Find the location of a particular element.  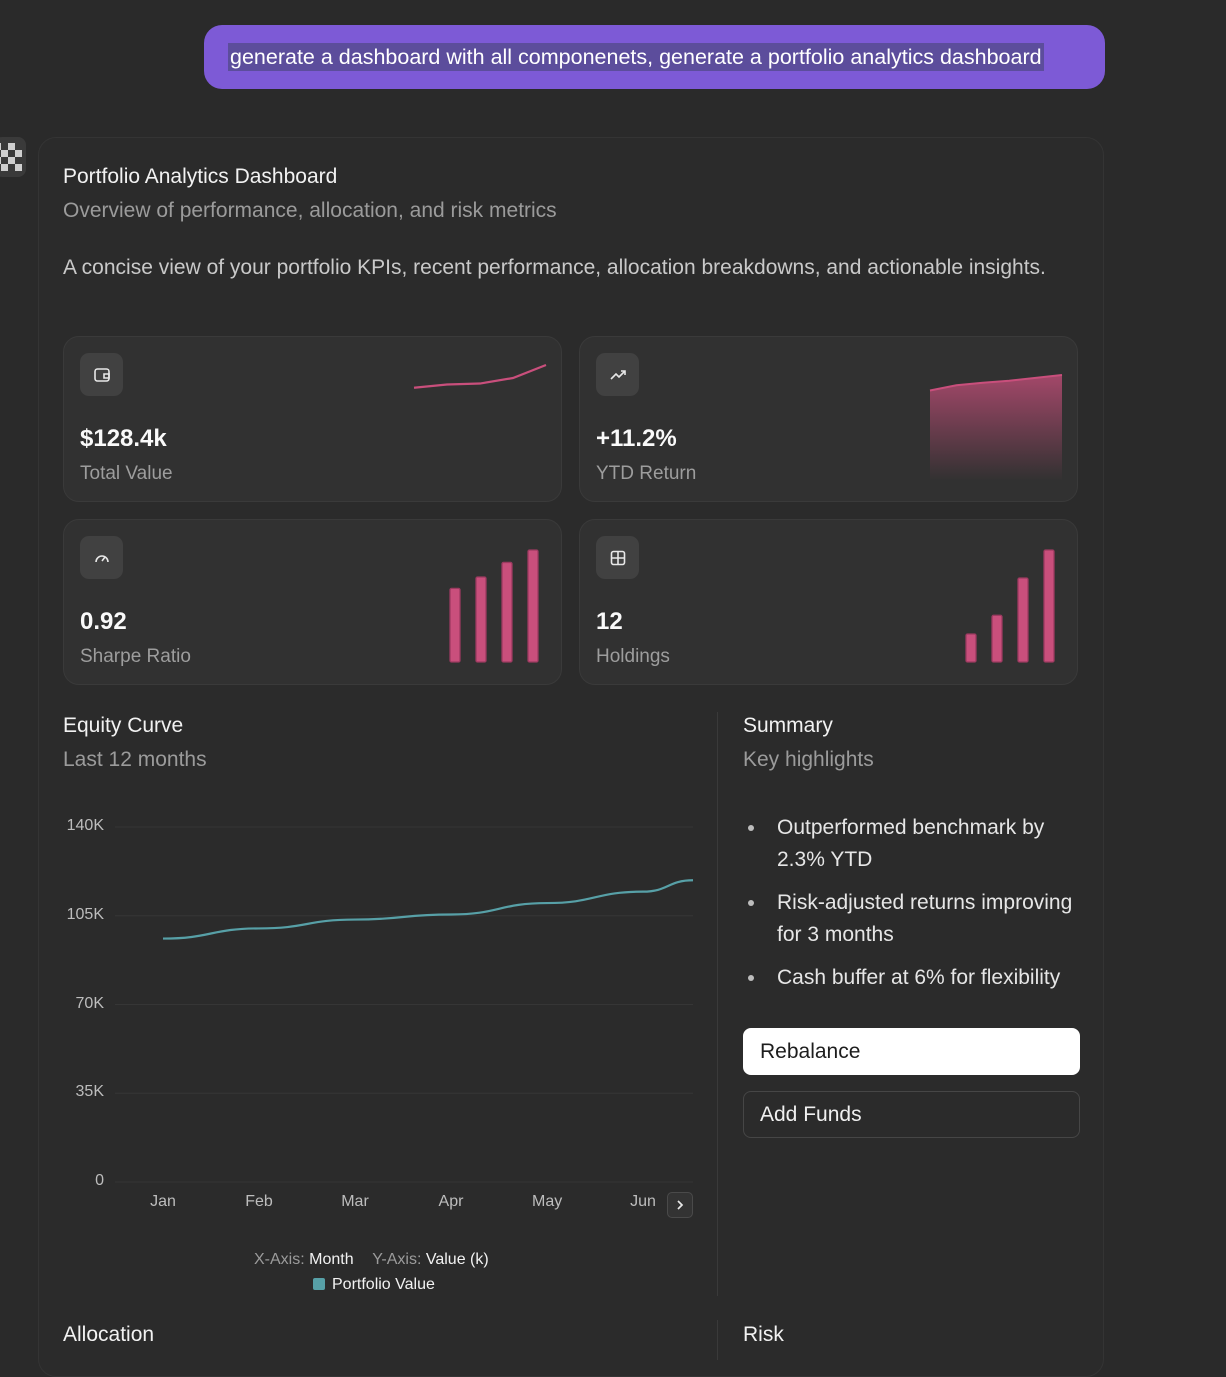

rebalance-button: Rebalance is located at coordinates (911, 1051).